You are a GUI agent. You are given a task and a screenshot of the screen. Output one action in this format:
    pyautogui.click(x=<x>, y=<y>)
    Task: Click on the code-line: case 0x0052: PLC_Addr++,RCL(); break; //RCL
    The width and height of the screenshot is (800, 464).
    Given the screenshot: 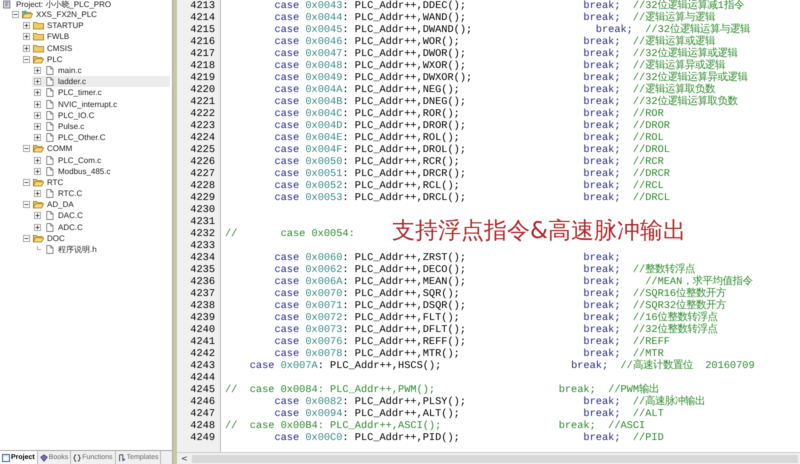 What is the action you would take?
    pyautogui.click(x=468, y=186)
    